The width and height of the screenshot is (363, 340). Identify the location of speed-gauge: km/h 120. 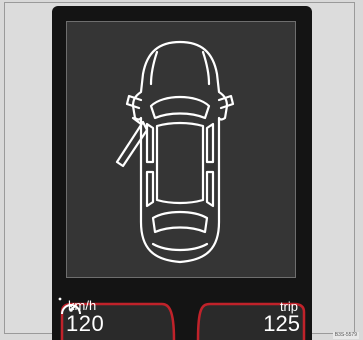
(117, 318).